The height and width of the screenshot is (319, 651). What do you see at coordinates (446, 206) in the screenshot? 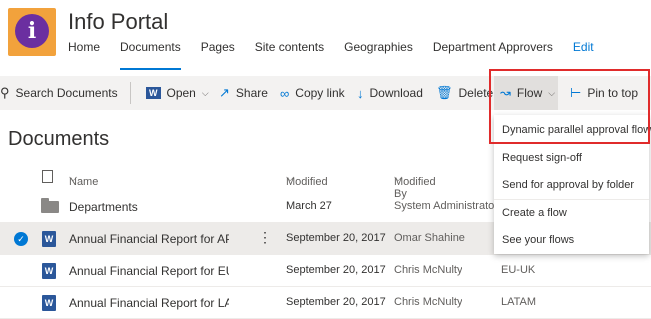
I see `modified-by: System Administrator` at bounding box center [446, 206].